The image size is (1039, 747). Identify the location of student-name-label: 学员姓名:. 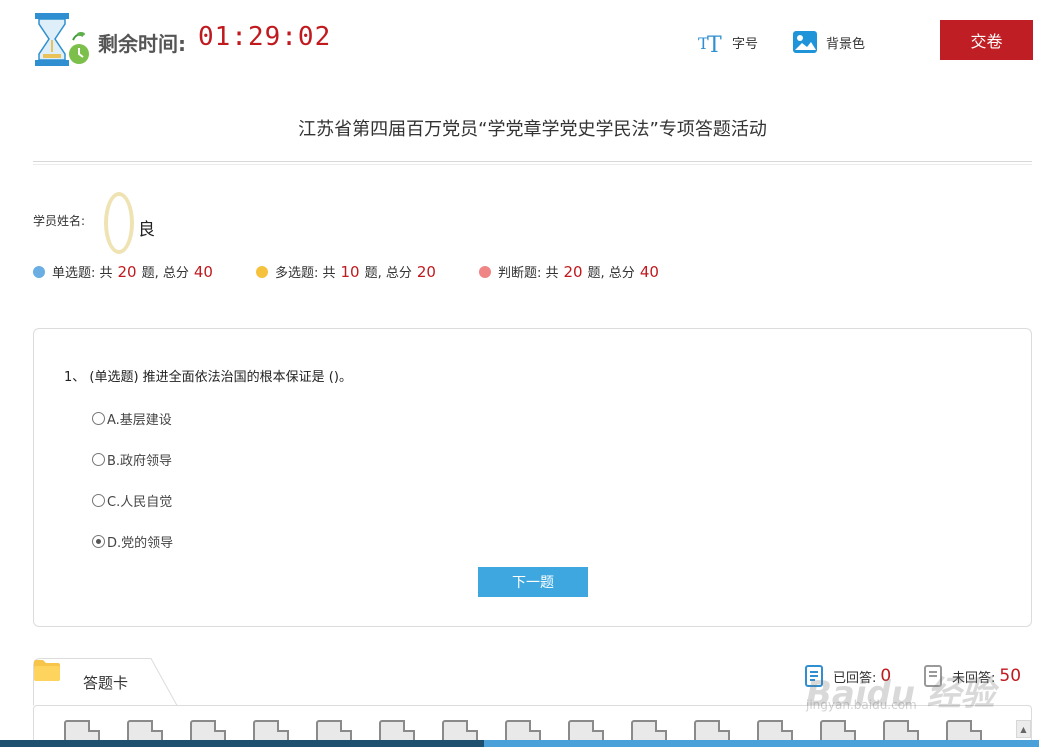
(59, 221).